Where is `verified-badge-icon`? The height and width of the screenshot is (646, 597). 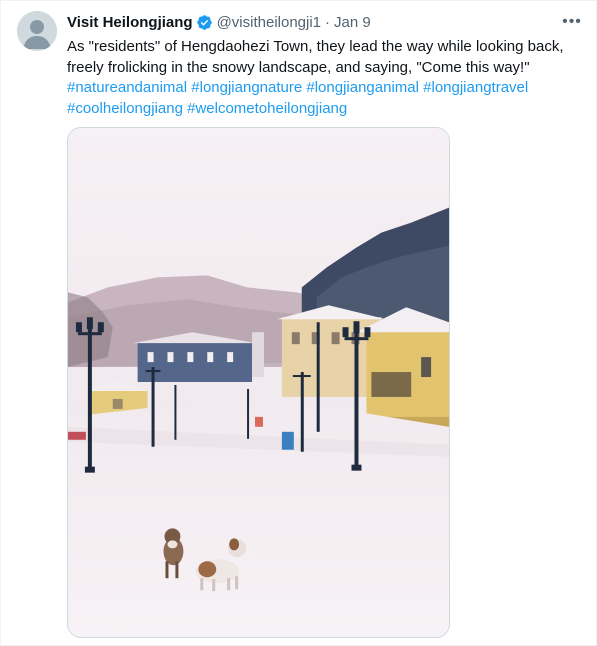
verified-badge-icon is located at coordinates (204, 22).